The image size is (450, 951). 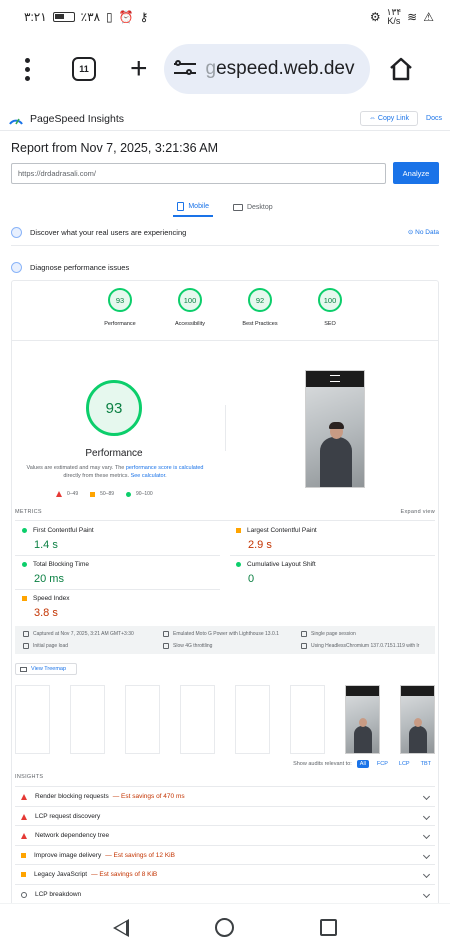 I want to click on filter-fcp: FCP, so click(x=382, y=764).